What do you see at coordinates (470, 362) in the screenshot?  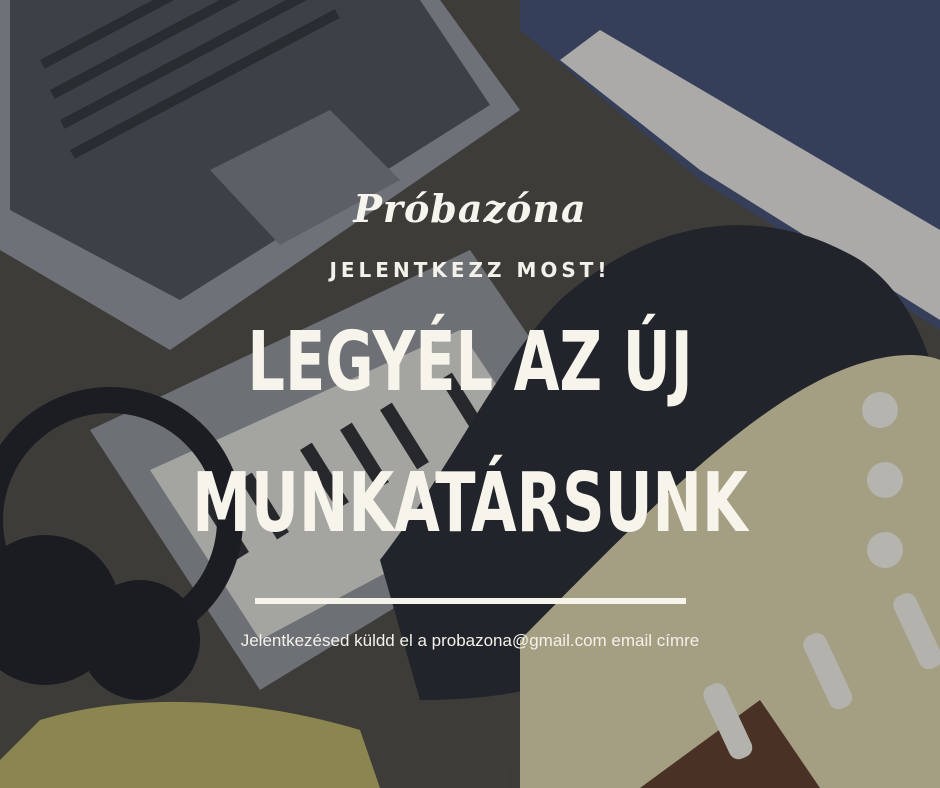 I see `headline-line-1: LEGYÉL AZ ÚJ` at bounding box center [470, 362].